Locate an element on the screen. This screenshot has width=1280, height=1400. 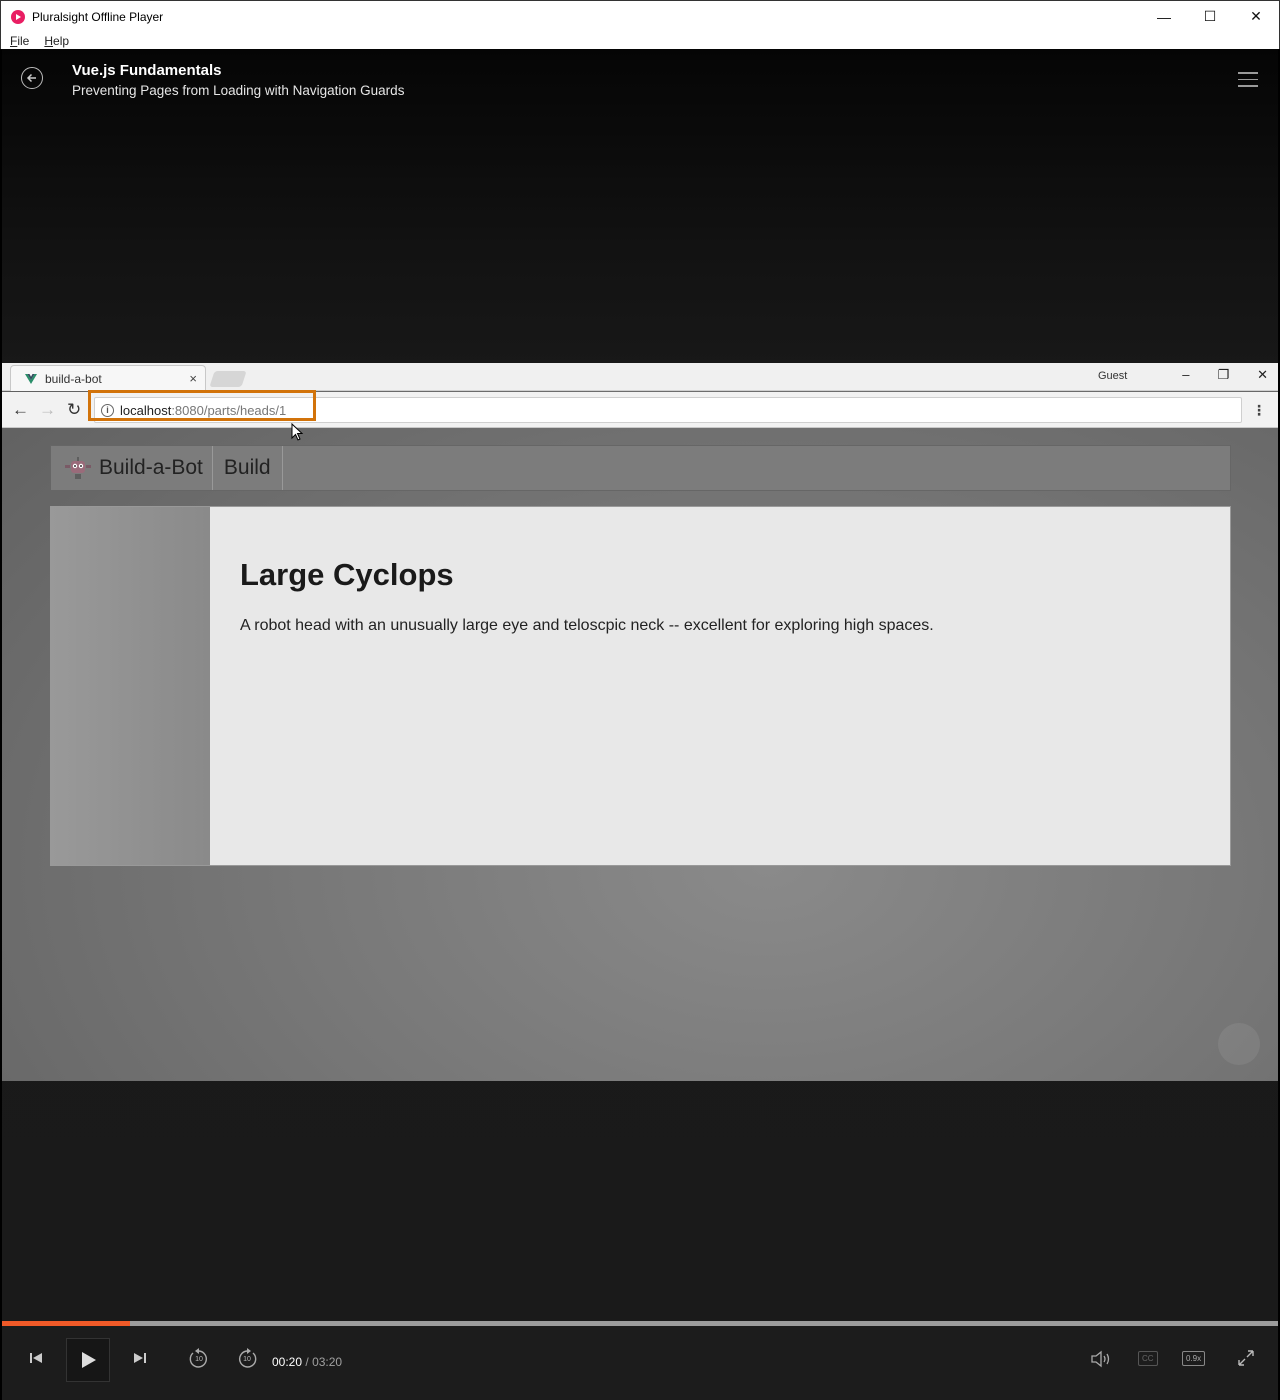
info-icon: i is located at coordinates (107, 410).